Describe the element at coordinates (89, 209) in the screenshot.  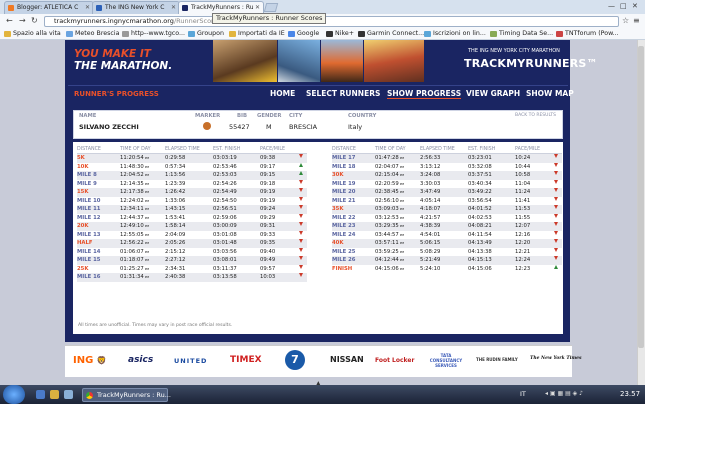
I see `split-distance: MILE 11` at that location.